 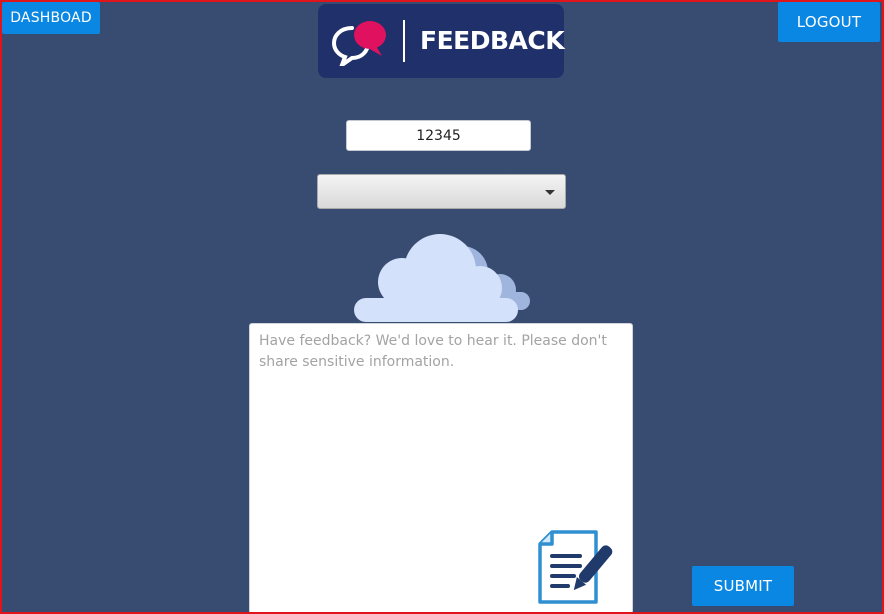 What do you see at coordinates (550, 192) in the screenshot?
I see `chevron-down-icon` at bounding box center [550, 192].